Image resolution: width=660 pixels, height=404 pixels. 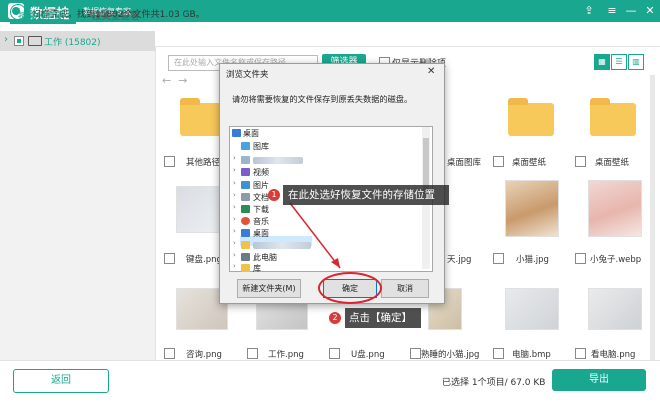 What do you see at coordinates (245, 172) in the screenshot?
I see `videos-icon` at bounding box center [245, 172].